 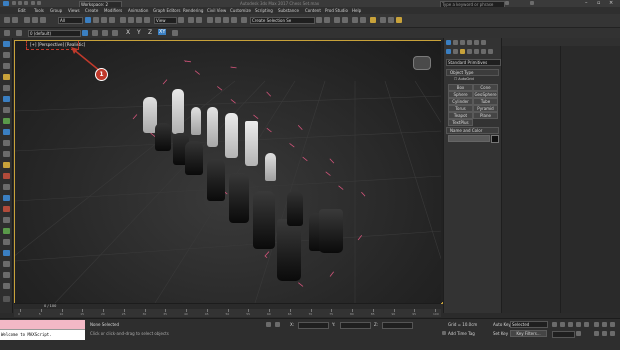 What do you see at coordinates (42, 334) in the screenshot?
I see `maxscript-output: Welcome to MAXScript.` at bounding box center [42, 334].